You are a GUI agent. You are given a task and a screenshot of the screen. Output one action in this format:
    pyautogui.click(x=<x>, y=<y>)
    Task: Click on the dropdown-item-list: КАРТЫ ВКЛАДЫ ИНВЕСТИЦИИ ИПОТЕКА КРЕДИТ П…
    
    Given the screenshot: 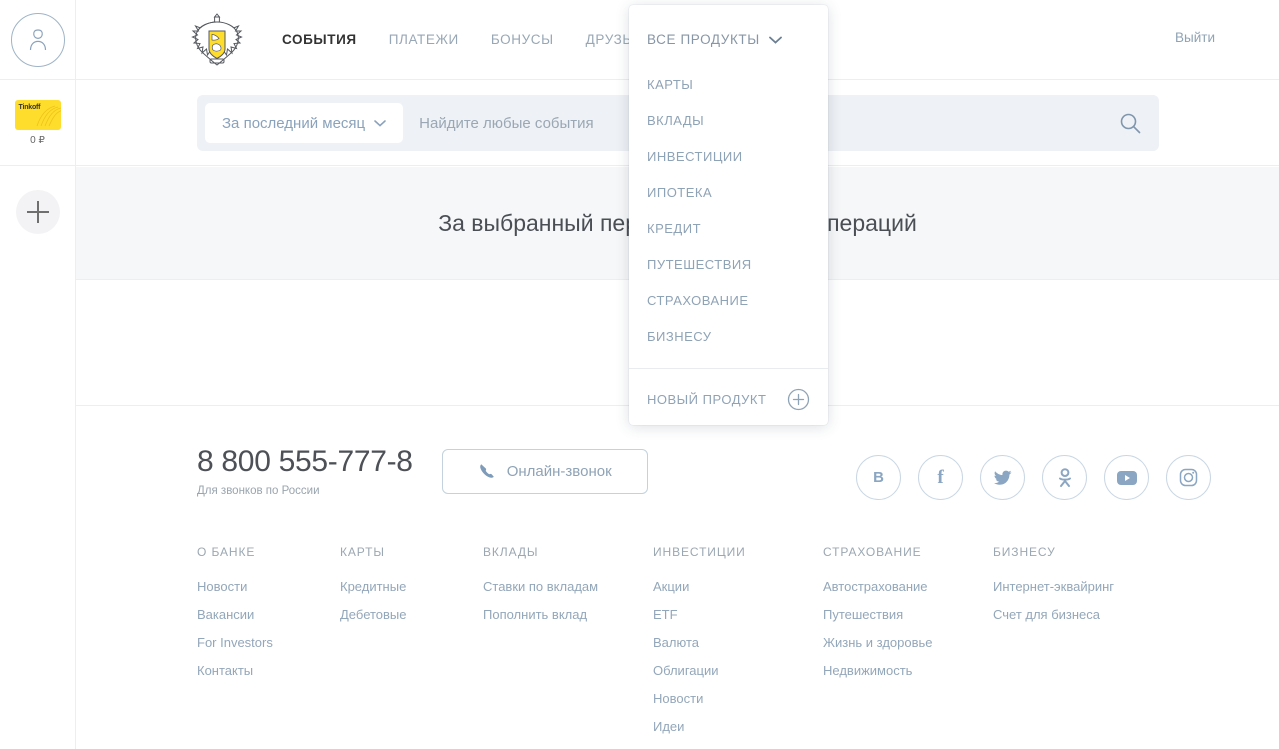 What is the action you would take?
    pyautogui.click(x=728, y=211)
    